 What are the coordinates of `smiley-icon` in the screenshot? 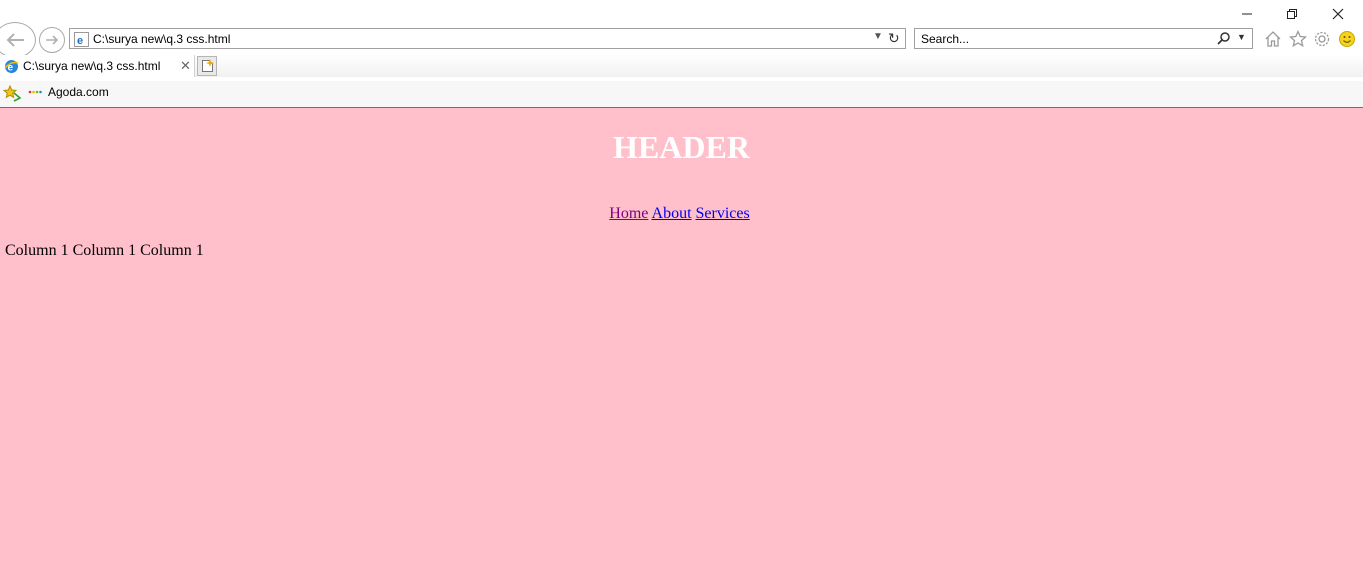 It's located at (1347, 39).